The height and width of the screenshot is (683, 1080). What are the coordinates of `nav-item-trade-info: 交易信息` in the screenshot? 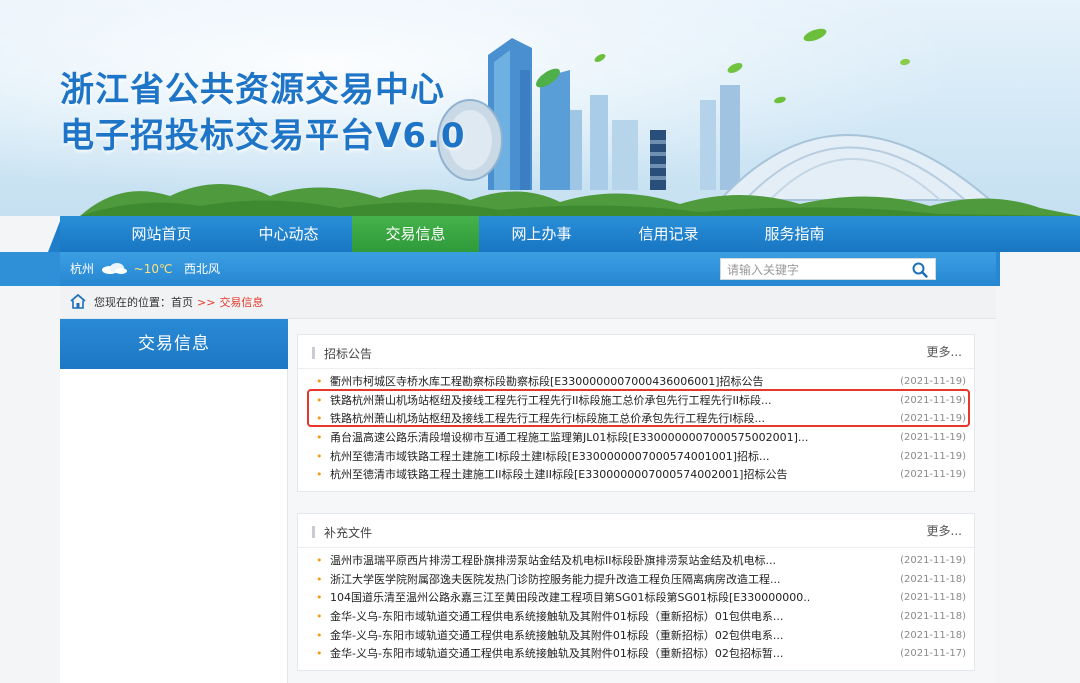 It's located at (415, 234).